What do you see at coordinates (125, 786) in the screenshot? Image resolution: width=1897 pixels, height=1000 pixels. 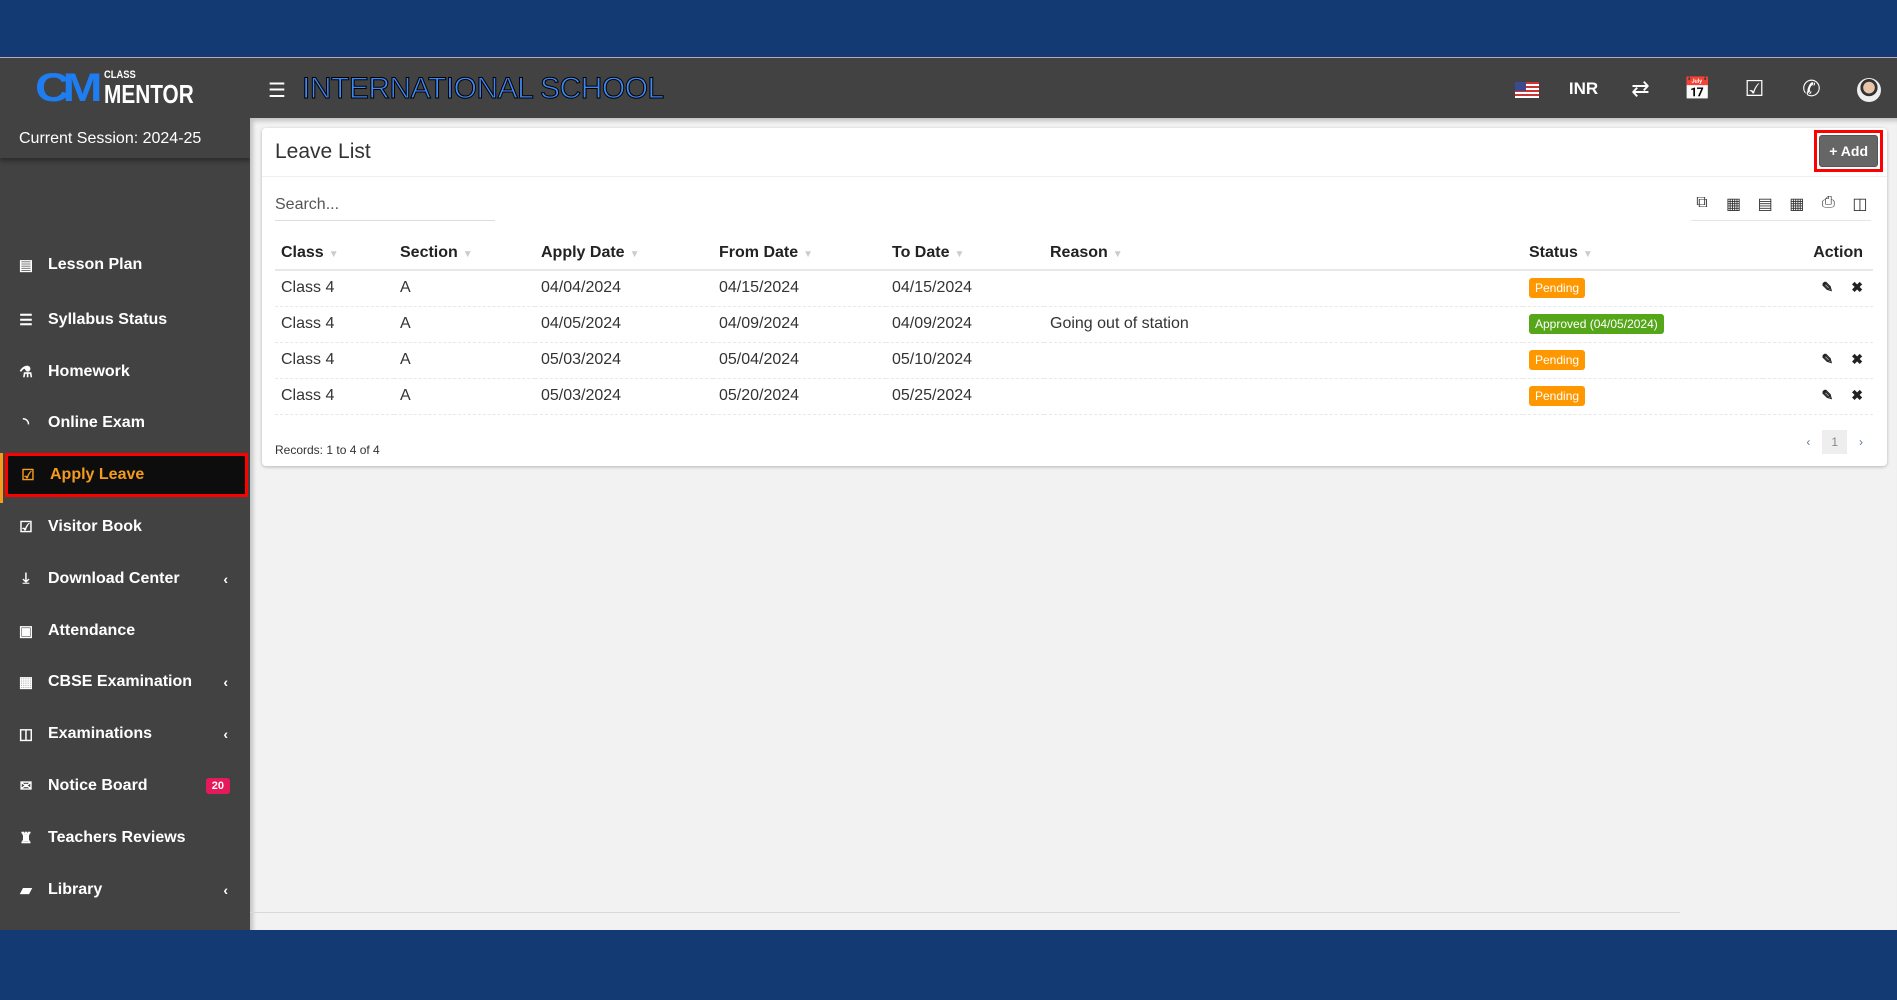 I see `sidebar-item-notice-board: ✉ Notice Board 20` at bounding box center [125, 786].